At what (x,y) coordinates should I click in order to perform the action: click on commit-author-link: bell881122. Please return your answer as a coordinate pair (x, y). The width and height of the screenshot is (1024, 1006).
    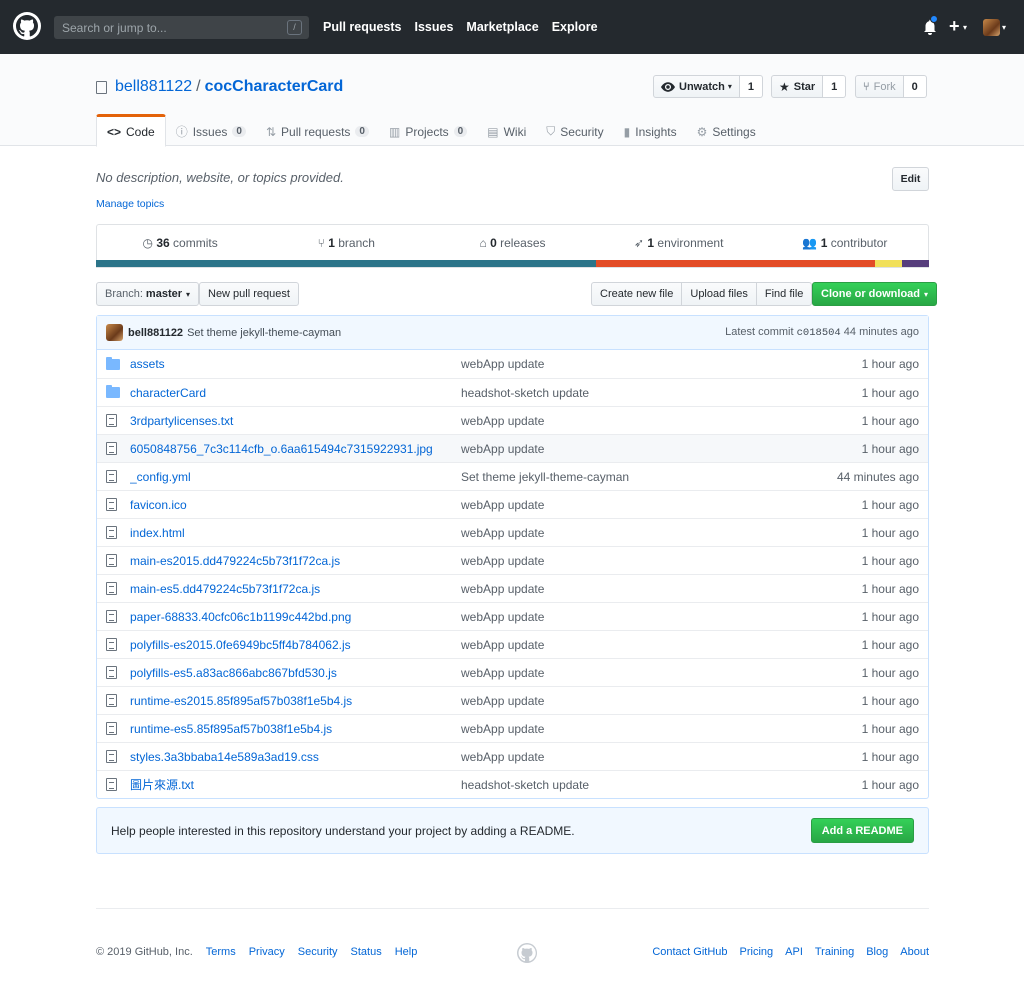
    Looking at the image, I should click on (155, 333).